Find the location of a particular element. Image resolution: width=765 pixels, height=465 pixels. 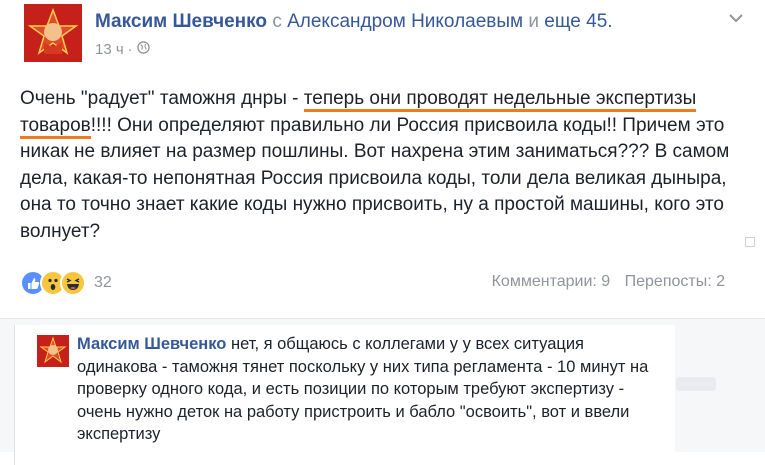

chevron-down-icon is located at coordinates (736, 18).